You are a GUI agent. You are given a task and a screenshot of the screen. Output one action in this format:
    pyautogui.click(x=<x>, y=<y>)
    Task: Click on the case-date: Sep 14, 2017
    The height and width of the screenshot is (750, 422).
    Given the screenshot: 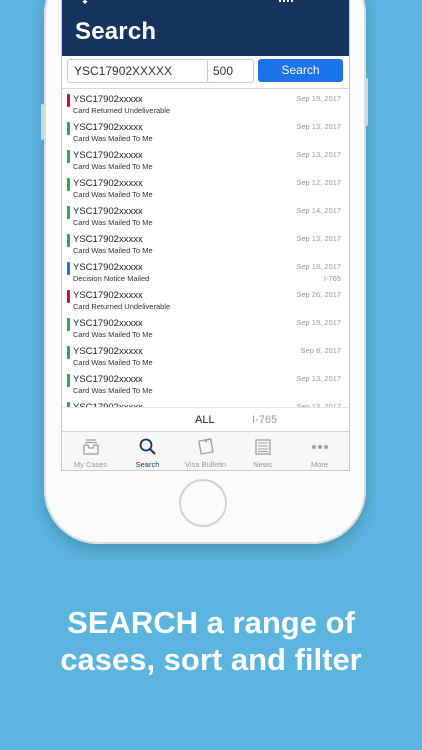 What is the action you would take?
    pyautogui.click(x=318, y=210)
    